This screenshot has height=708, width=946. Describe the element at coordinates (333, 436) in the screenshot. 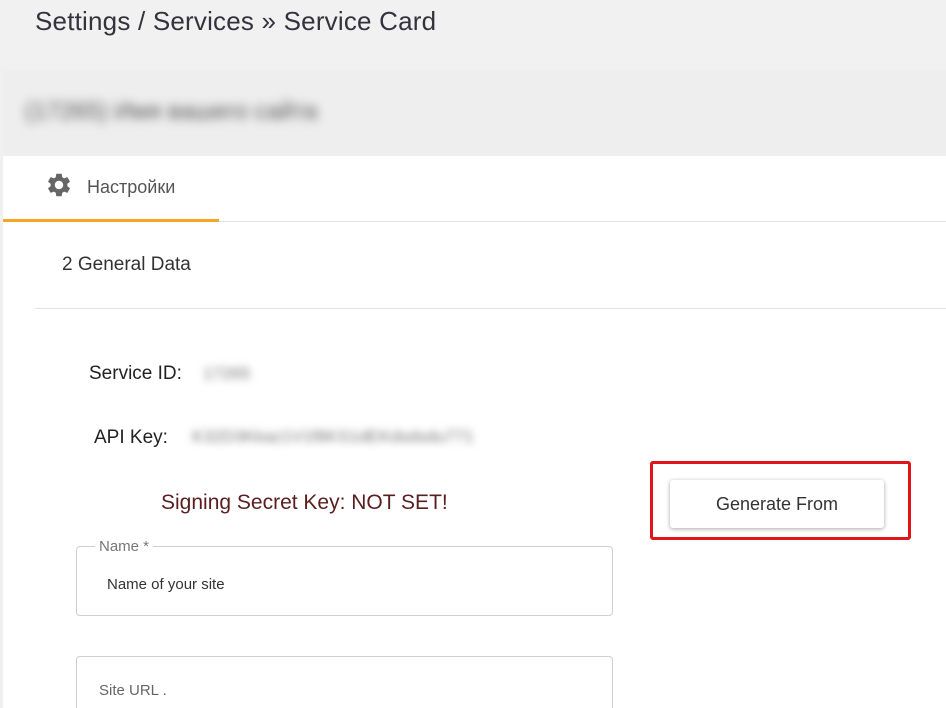

I see `api-key-value: K32D3Kkaz1V1f8KS1dEKdsdsdu771` at that location.